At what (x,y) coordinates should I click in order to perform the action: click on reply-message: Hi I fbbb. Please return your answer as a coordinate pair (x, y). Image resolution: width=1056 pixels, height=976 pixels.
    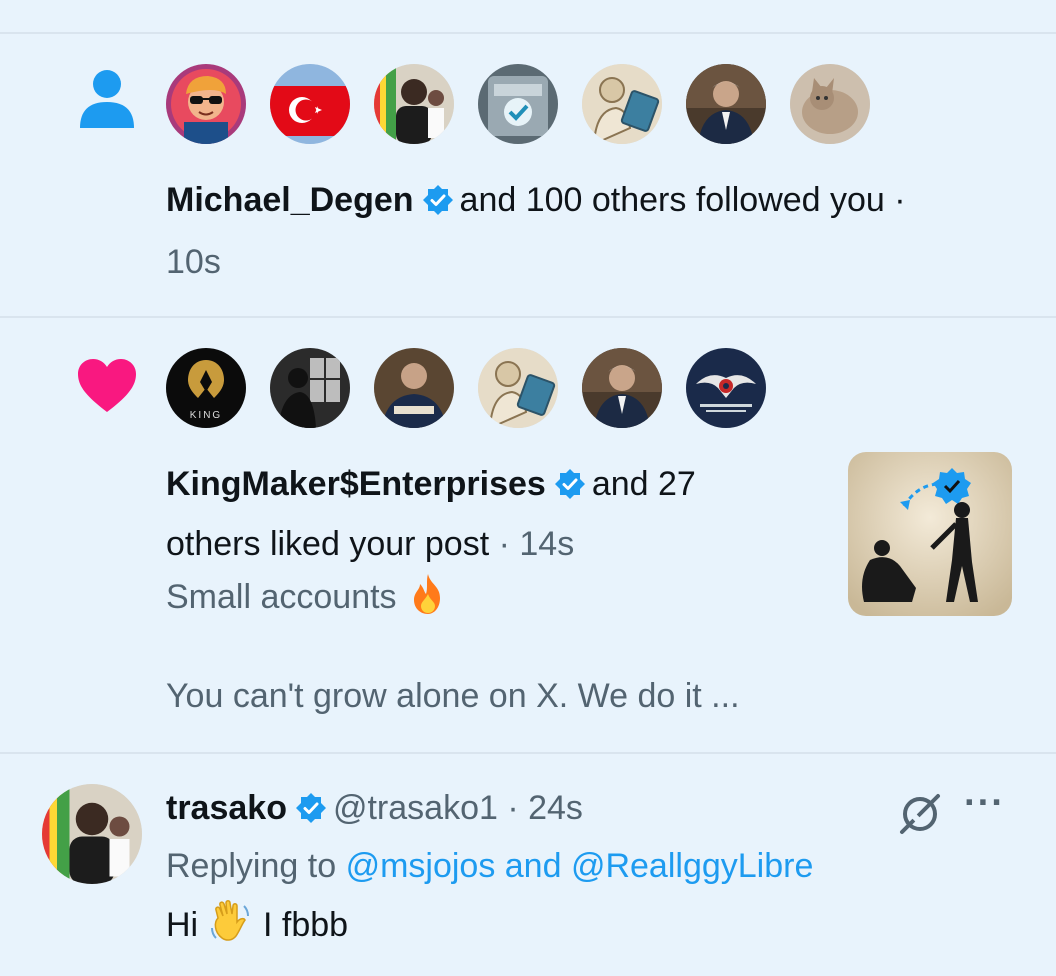
    Looking at the image, I should click on (257, 924).